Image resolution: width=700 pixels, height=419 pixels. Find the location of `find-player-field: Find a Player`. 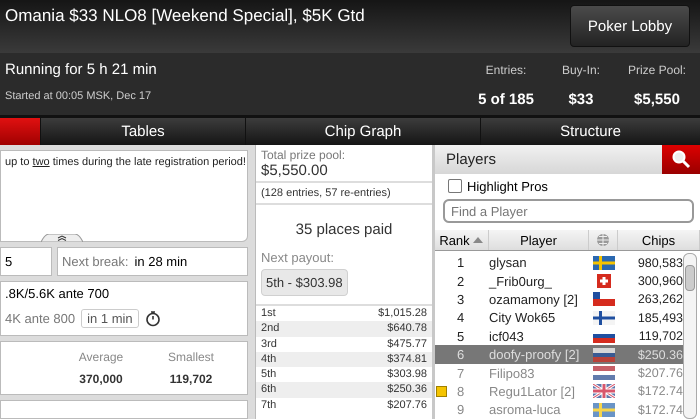

find-player-field: Find a Player is located at coordinates (568, 211).